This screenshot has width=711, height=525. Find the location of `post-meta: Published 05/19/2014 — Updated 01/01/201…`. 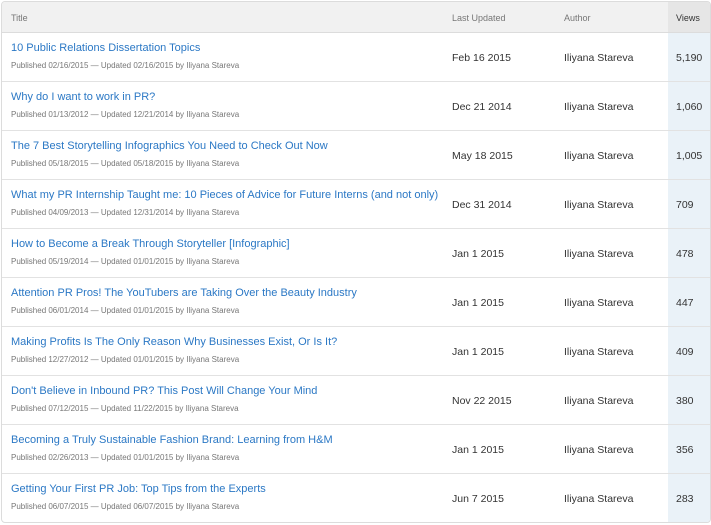

post-meta: Published 05/19/2014 — Updated 01/01/201… is located at coordinates (125, 261).